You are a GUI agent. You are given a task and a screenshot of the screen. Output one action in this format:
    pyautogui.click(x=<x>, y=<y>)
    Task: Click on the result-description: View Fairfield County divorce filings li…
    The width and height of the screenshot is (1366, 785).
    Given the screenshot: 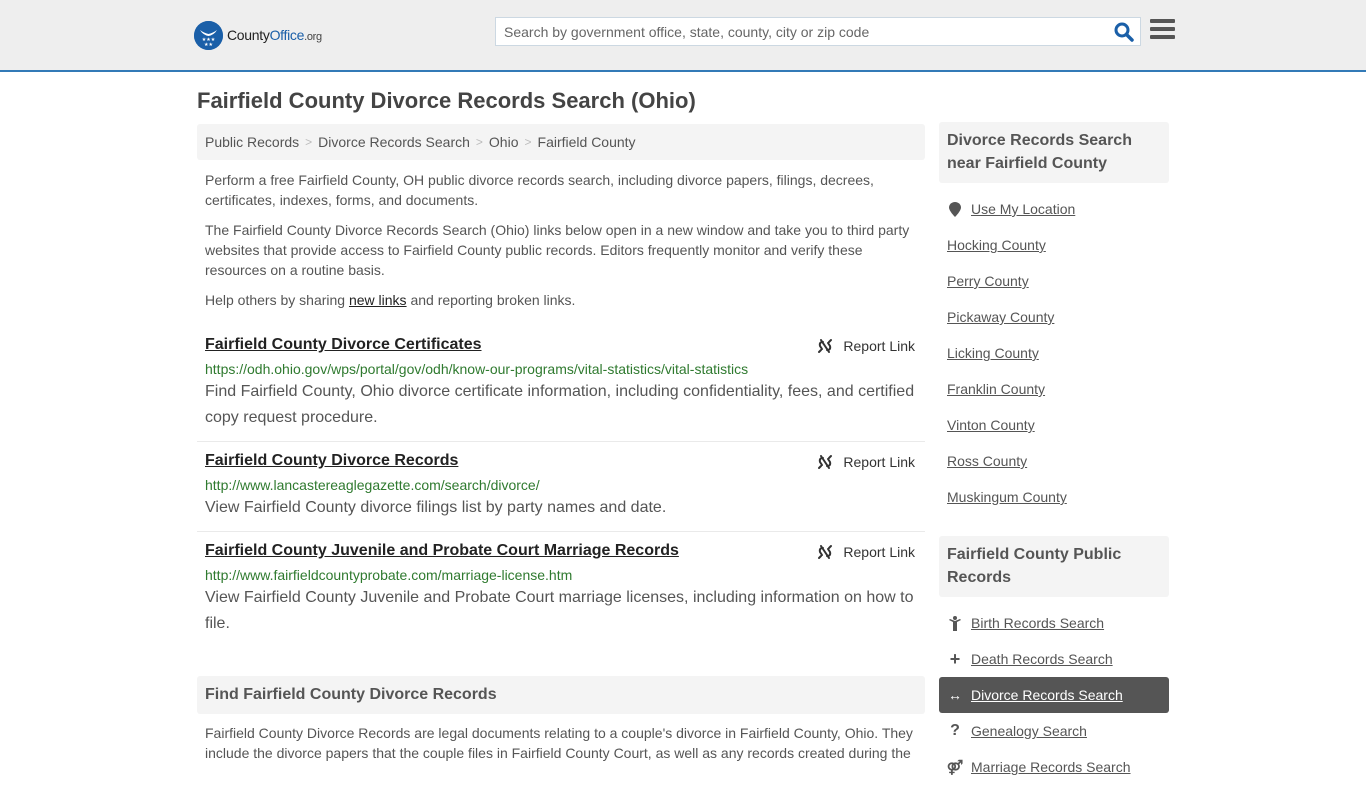 What is the action you would take?
    pyautogui.click(x=436, y=507)
    